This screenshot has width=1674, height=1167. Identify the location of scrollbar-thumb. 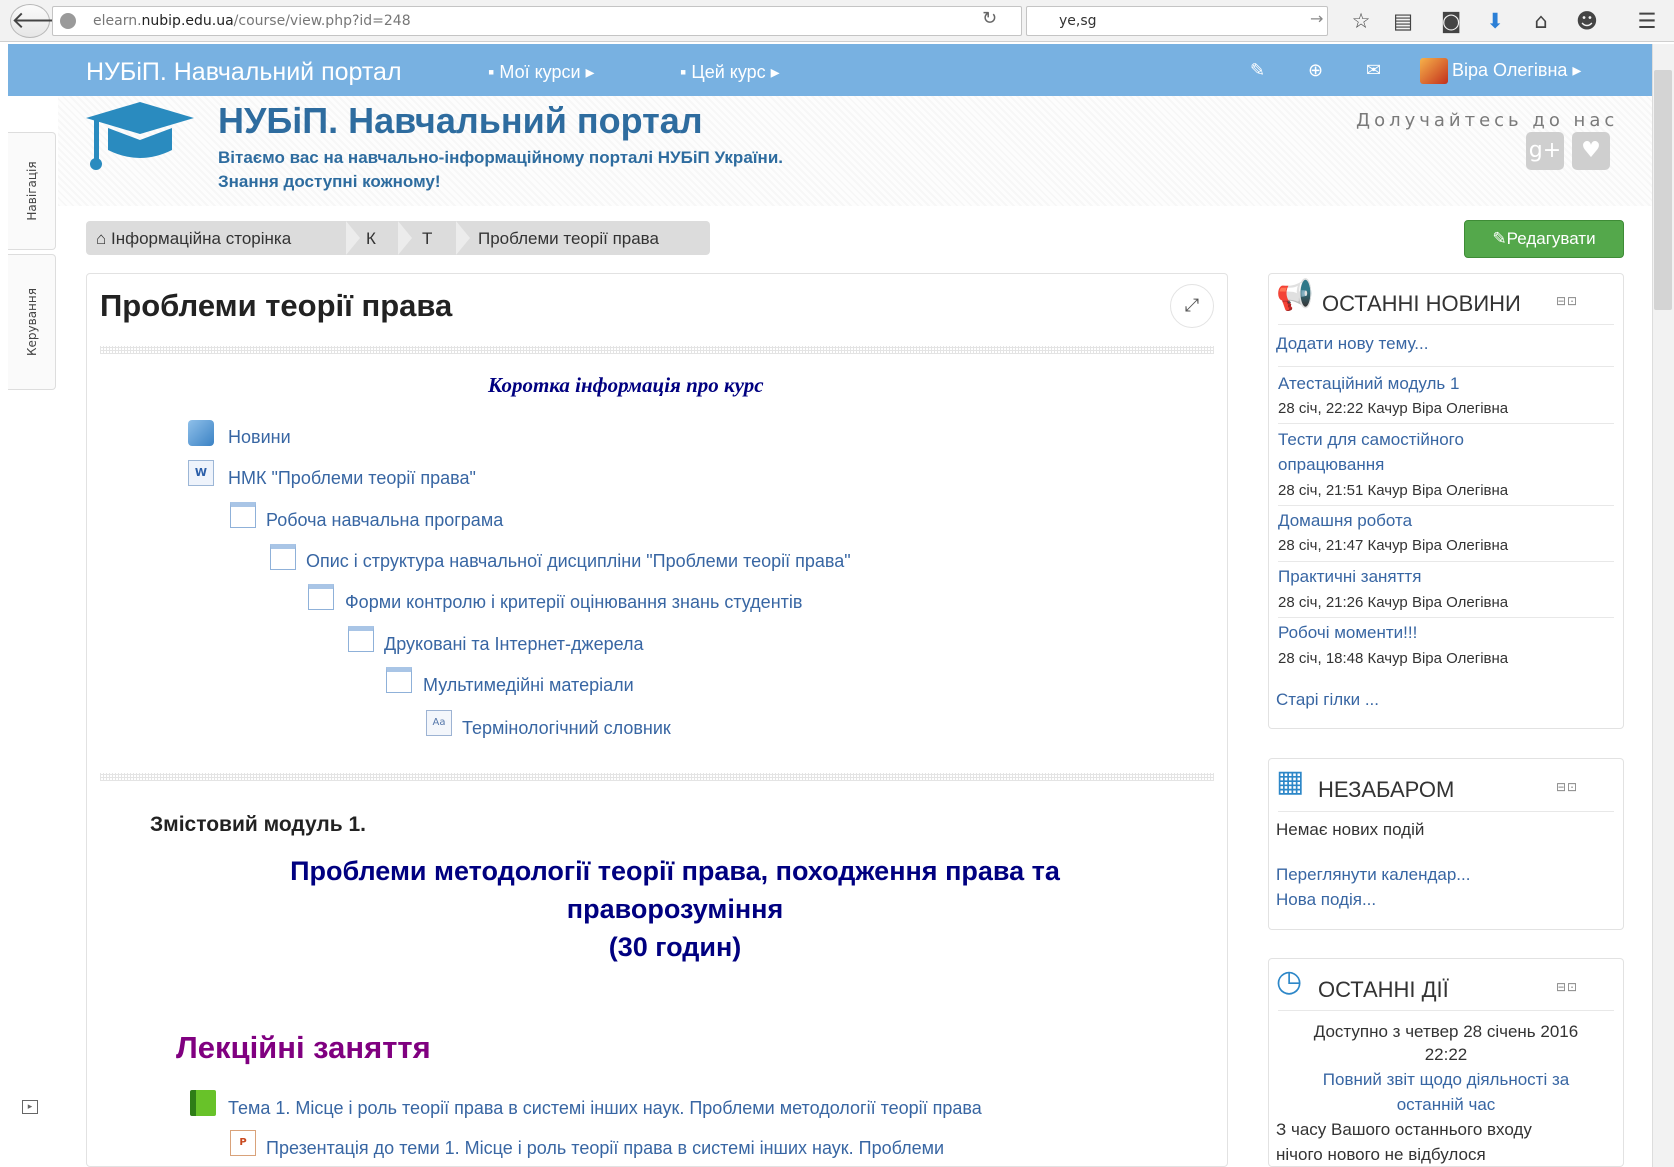
(1663, 190).